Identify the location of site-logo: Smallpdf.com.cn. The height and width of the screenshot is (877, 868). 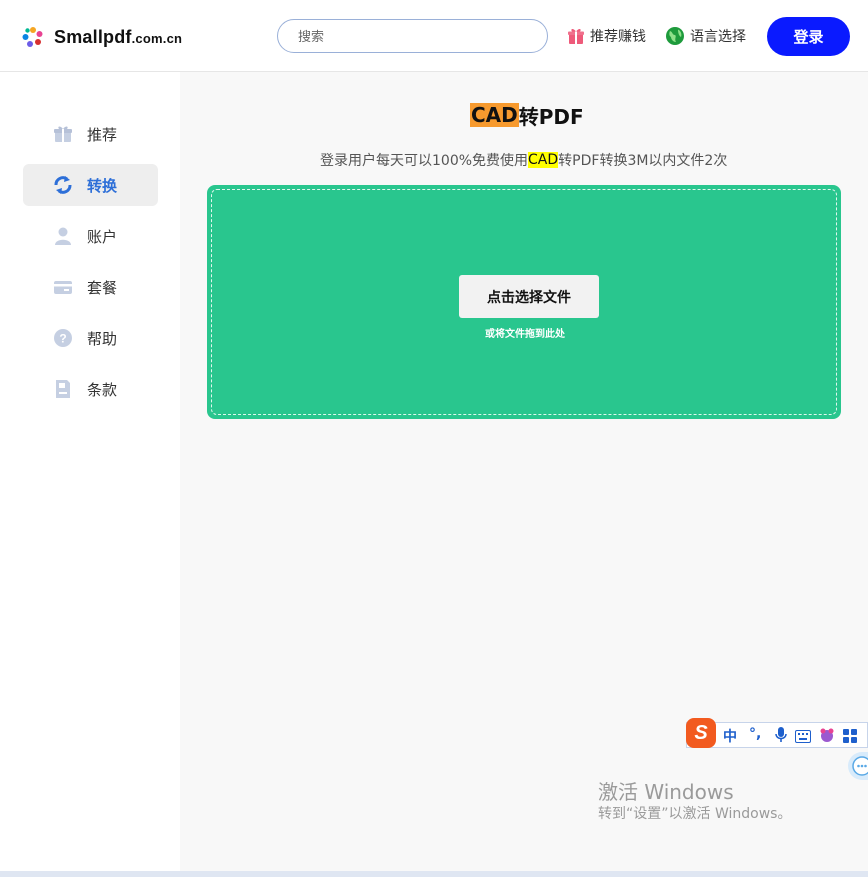
(102, 37).